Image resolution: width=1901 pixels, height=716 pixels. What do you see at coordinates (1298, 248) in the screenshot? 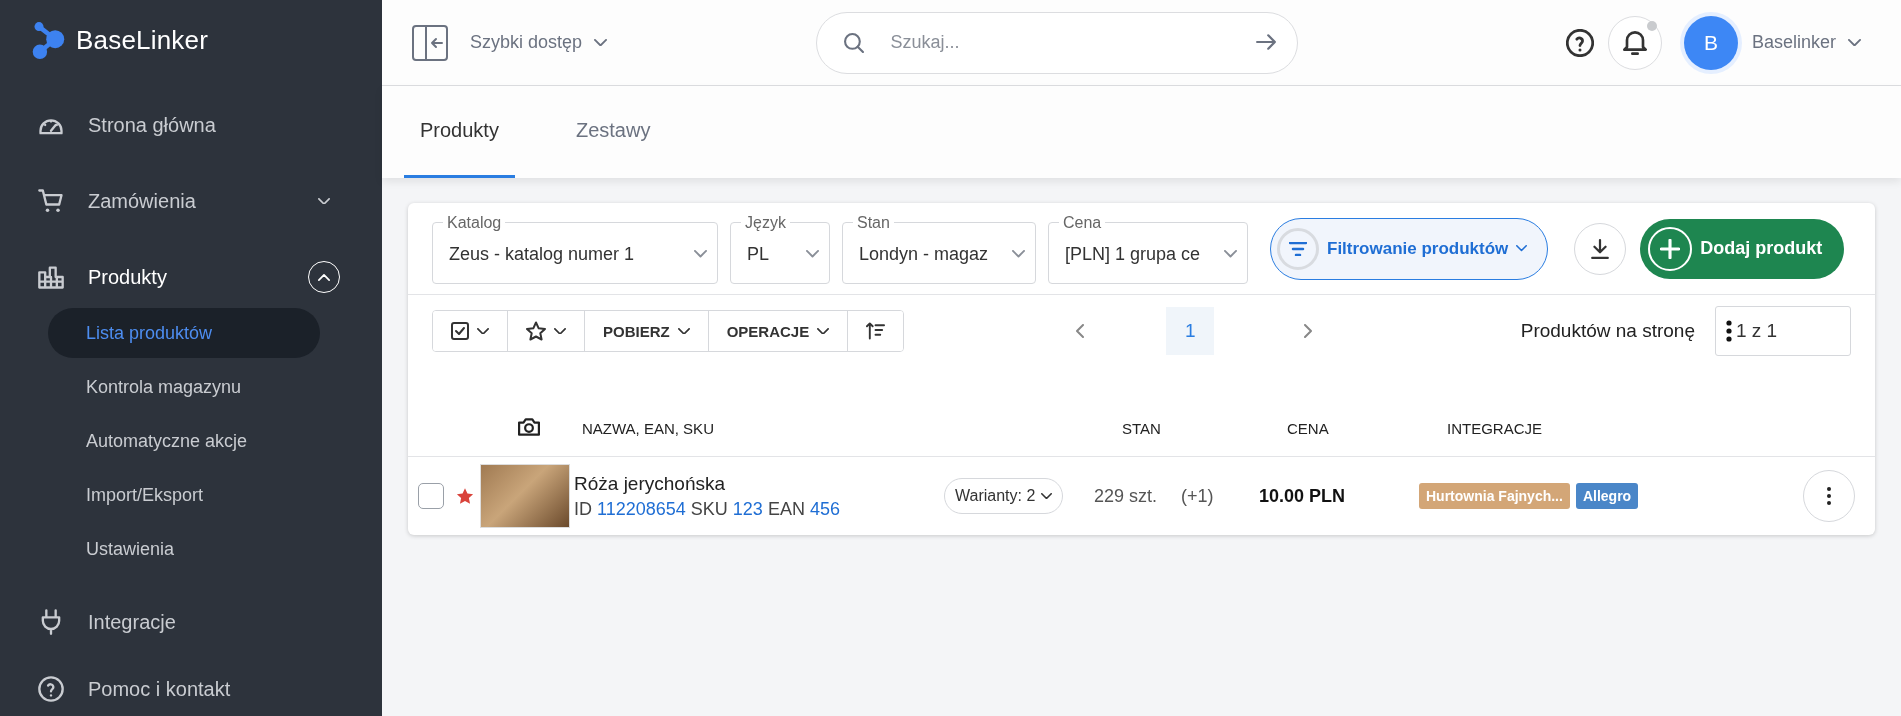
I see `filter-icon` at bounding box center [1298, 248].